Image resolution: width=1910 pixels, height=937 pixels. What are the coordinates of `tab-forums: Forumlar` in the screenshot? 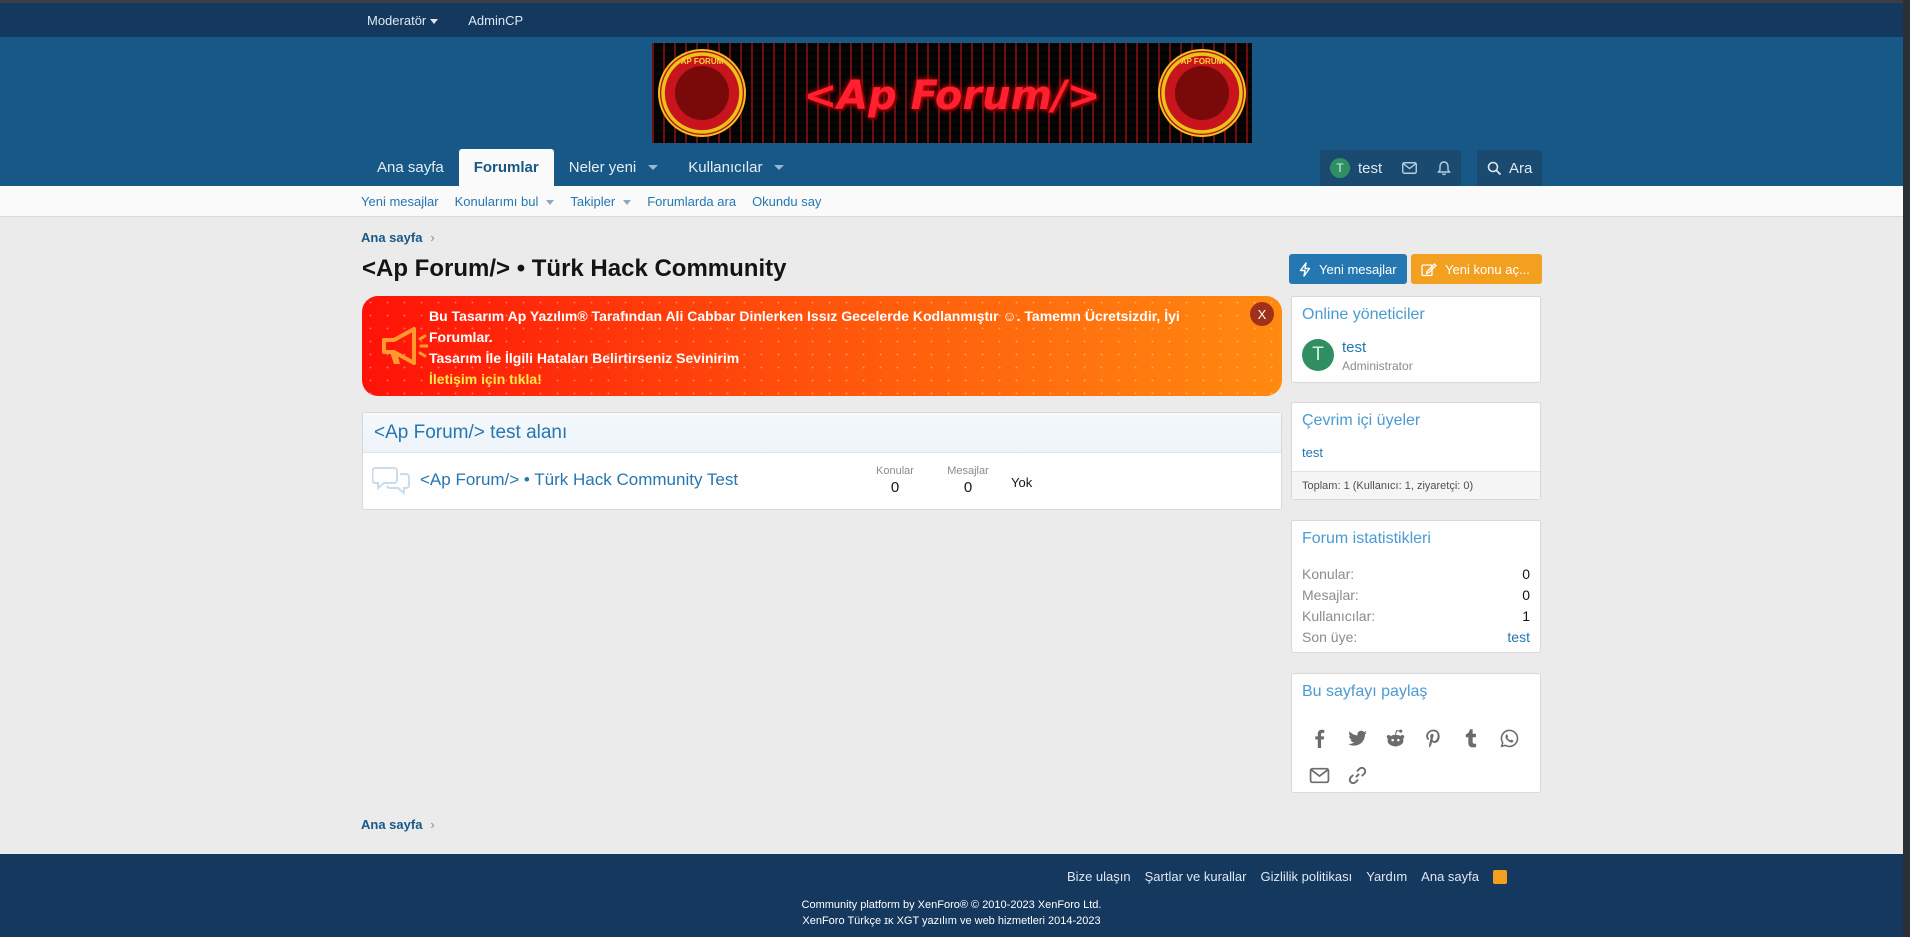 It's located at (506, 167).